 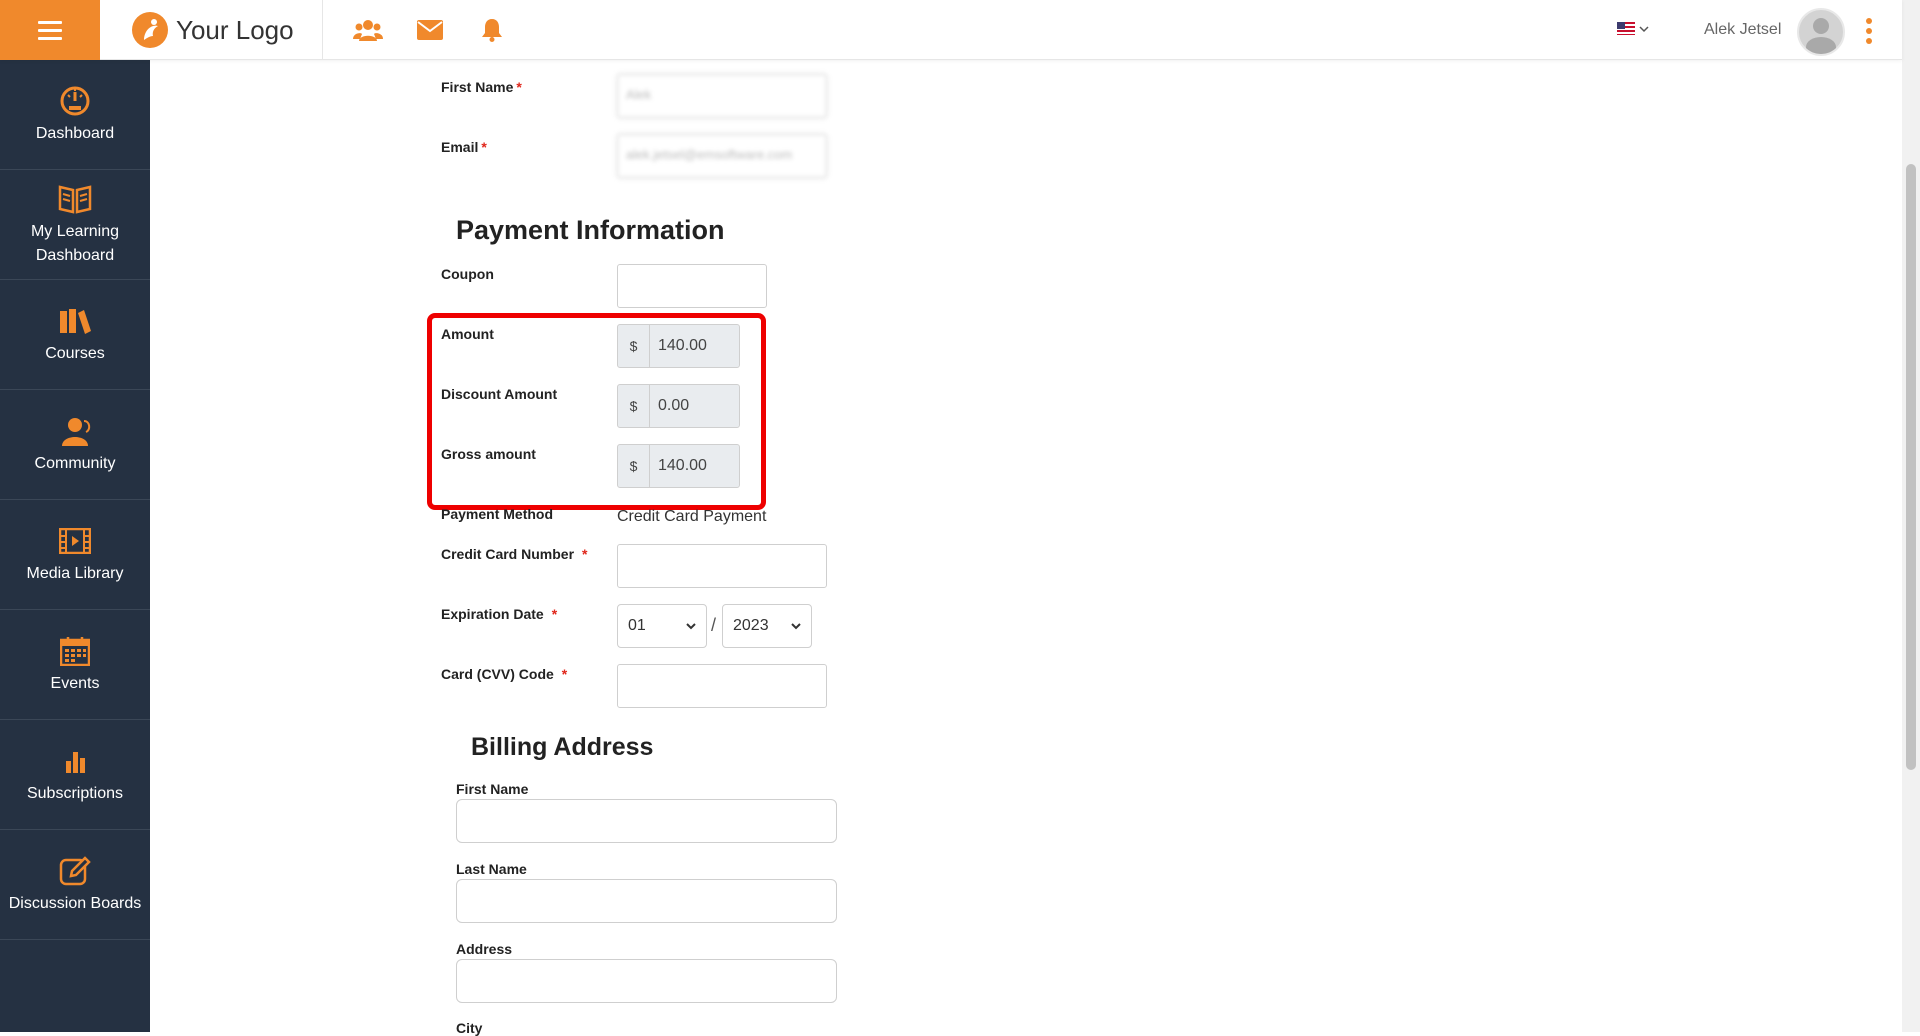 I want to click on payment-method-value: Credit Card Payment, so click(x=692, y=516).